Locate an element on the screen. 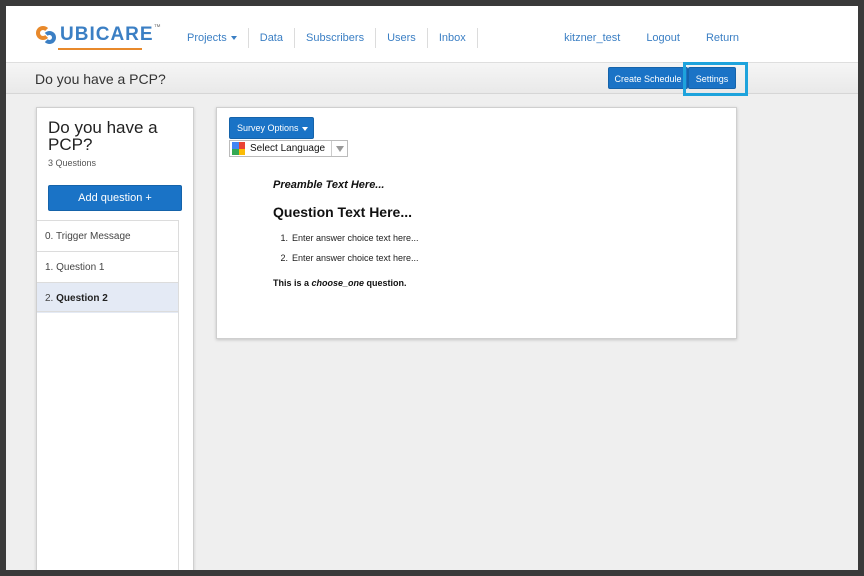  survey-options-button: Survey Options is located at coordinates (271, 128).